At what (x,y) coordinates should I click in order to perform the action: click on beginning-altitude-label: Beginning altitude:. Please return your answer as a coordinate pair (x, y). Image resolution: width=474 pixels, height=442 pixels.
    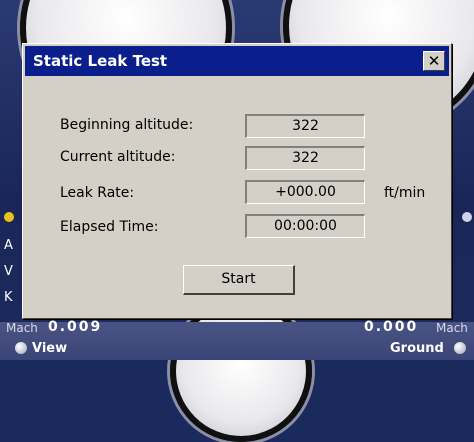
    Looking at the image, I should click on (127, 125).